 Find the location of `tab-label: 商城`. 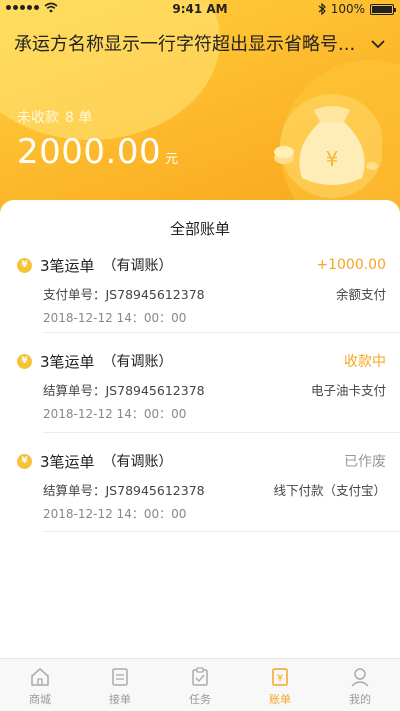

tab-label: 商城 is located at coordinates (40, 699).